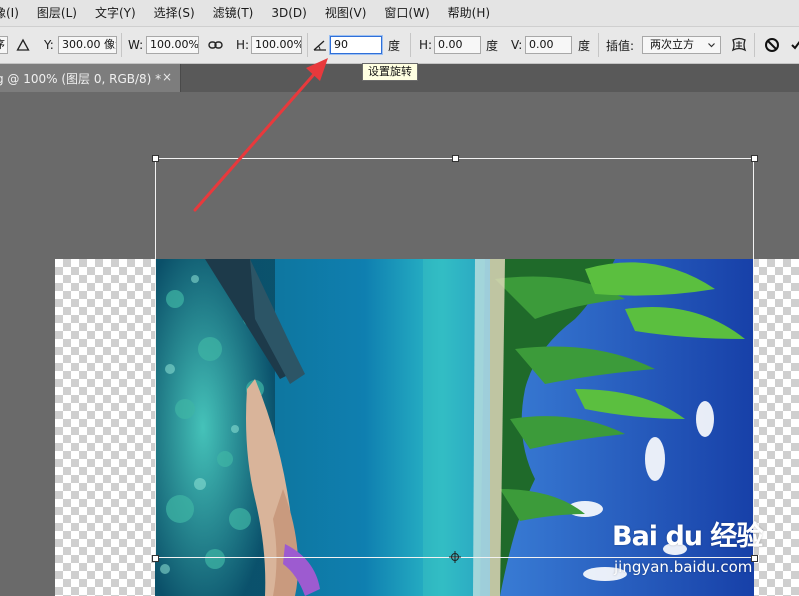  I want to click on rotate-angle-input: 90, so click(356, 45).